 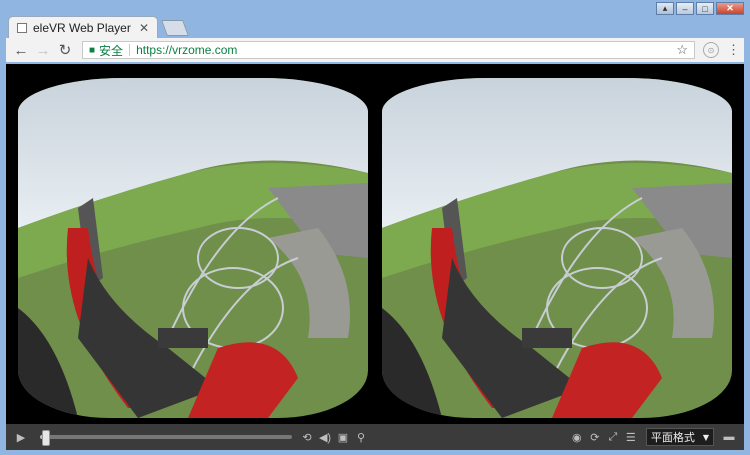 I want to click on divider, so click(x=130, y=50).